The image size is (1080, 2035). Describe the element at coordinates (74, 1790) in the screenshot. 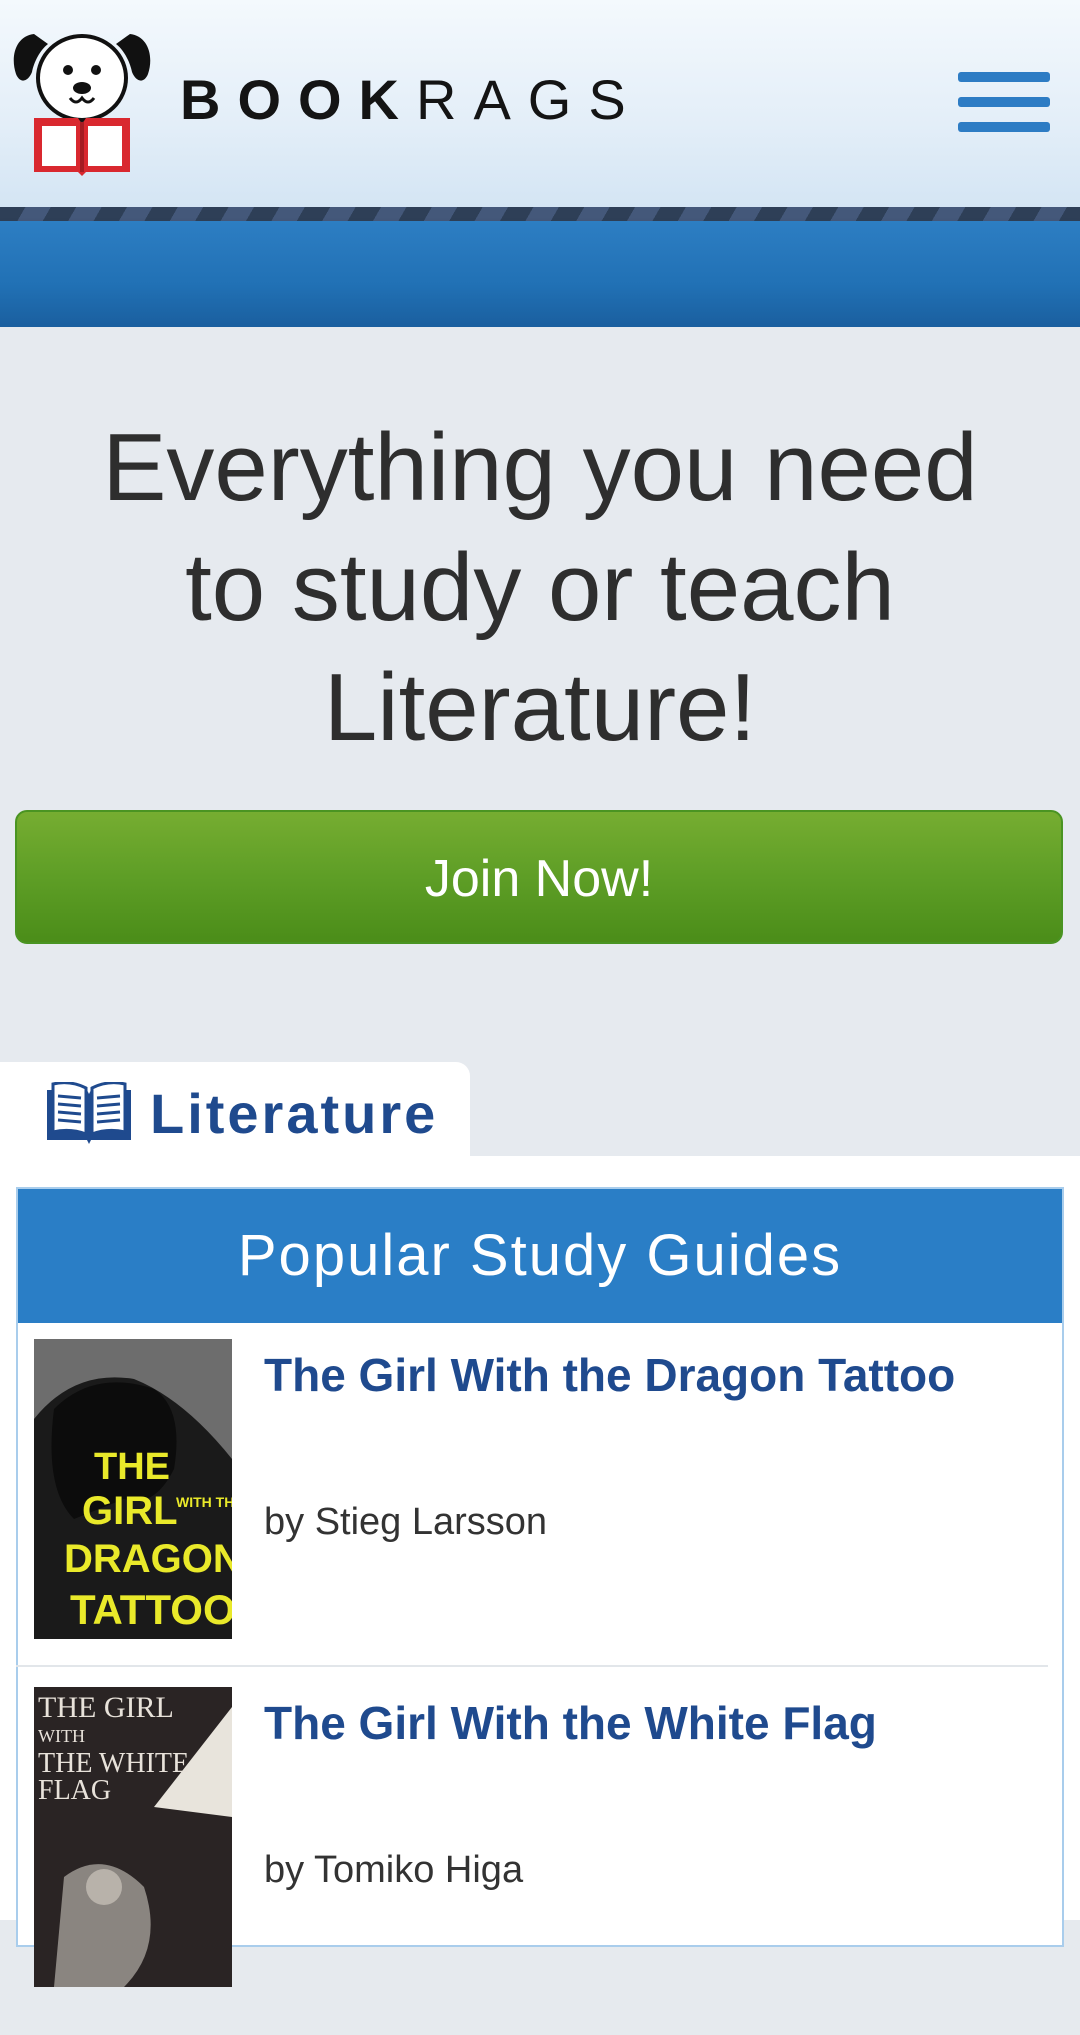

I see `cover-text: FLAG` at that location.